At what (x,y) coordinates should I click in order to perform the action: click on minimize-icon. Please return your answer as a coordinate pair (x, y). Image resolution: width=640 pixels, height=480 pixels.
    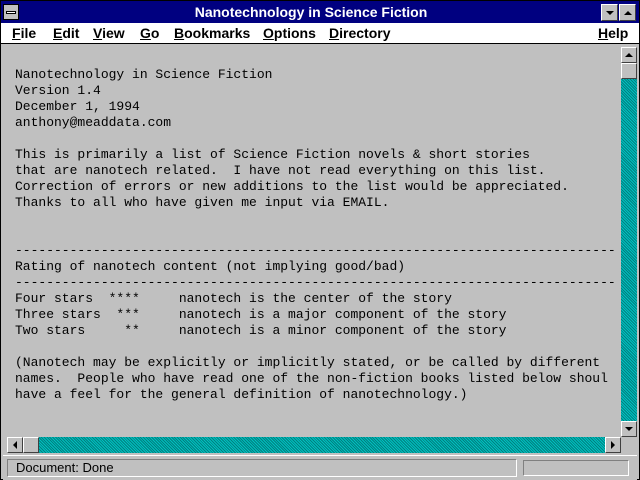
    Looking at the image, I should click on (609, 12).